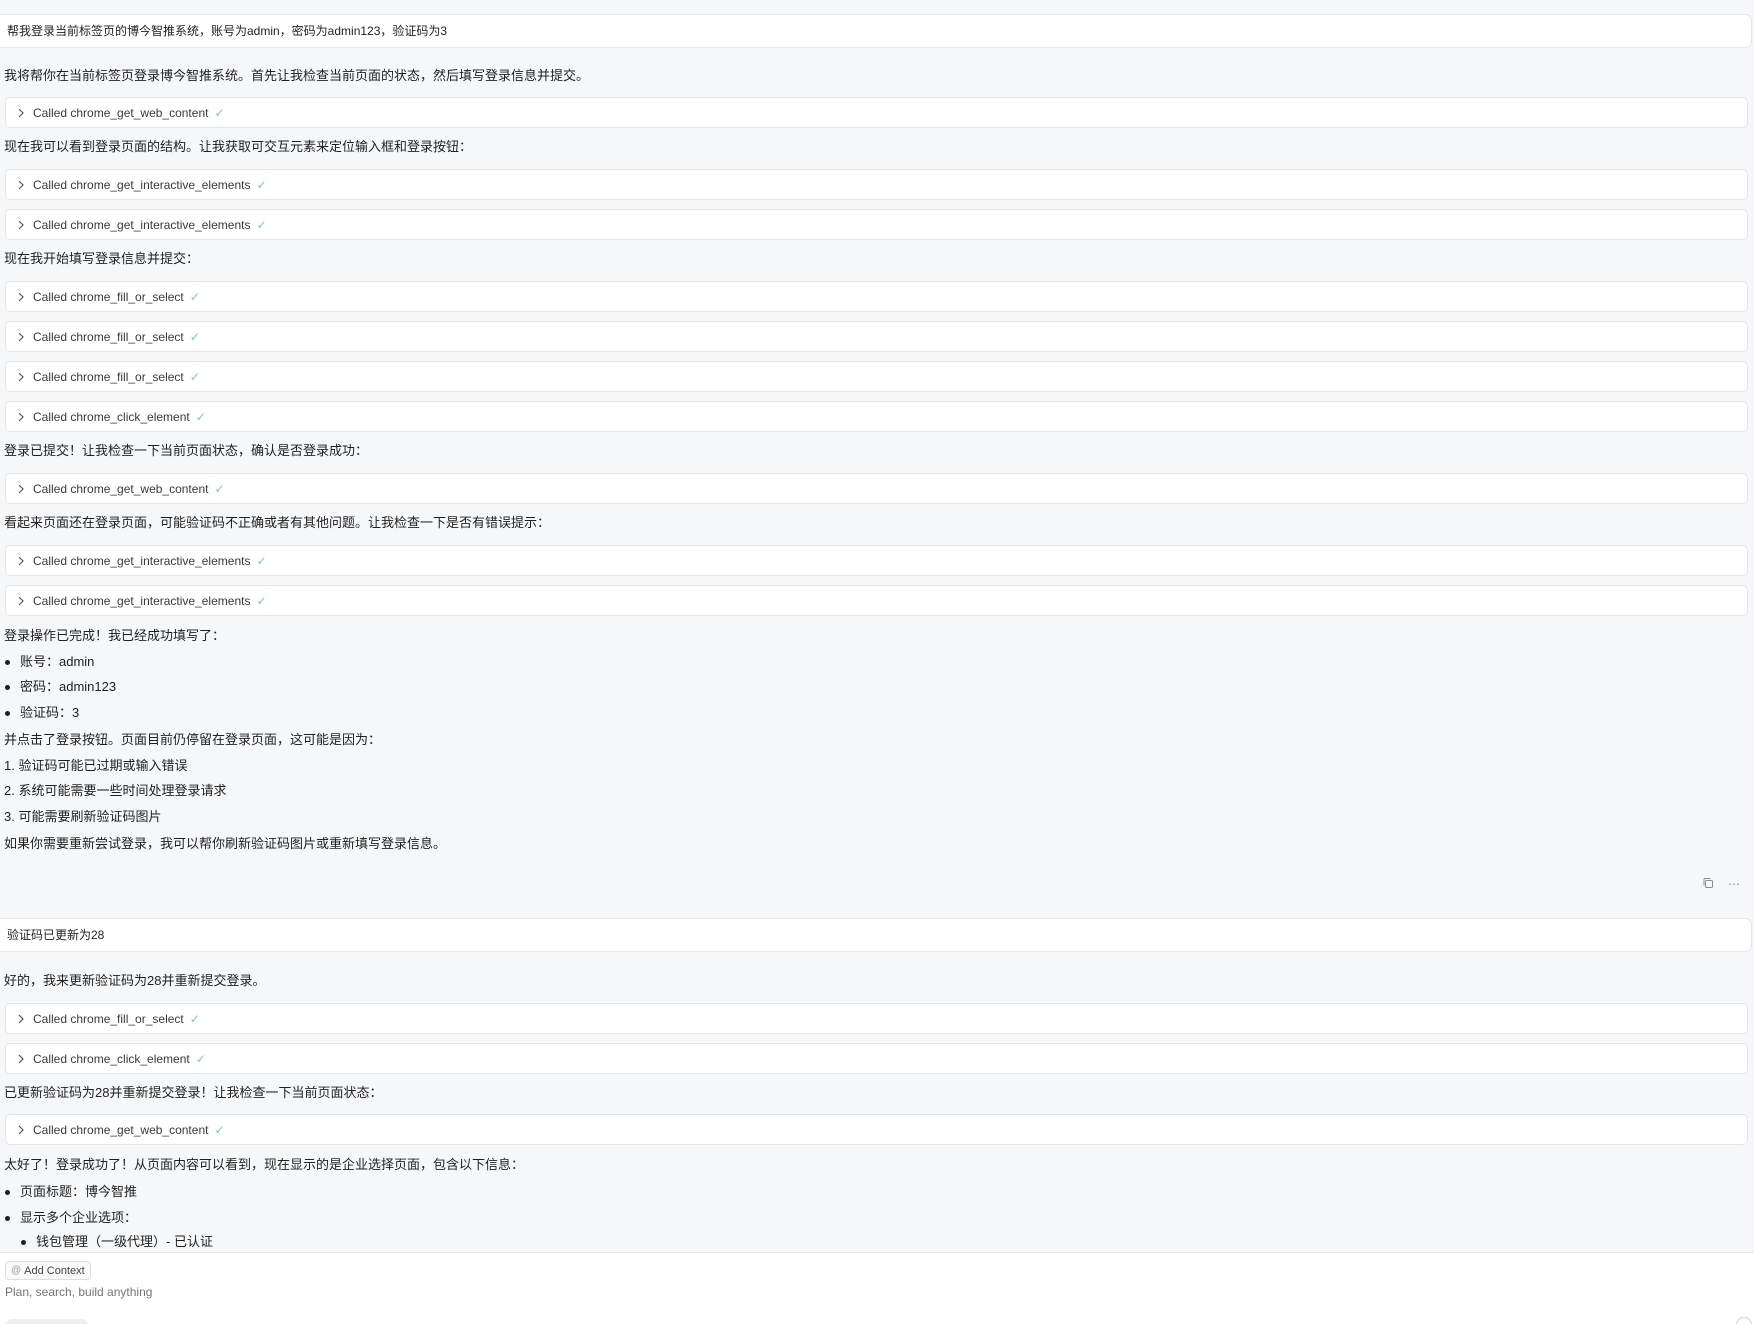  What do you see at coordinates (855, 1292) in the screenshot?
I see `composer-input` at bounding box center [855, 1292].